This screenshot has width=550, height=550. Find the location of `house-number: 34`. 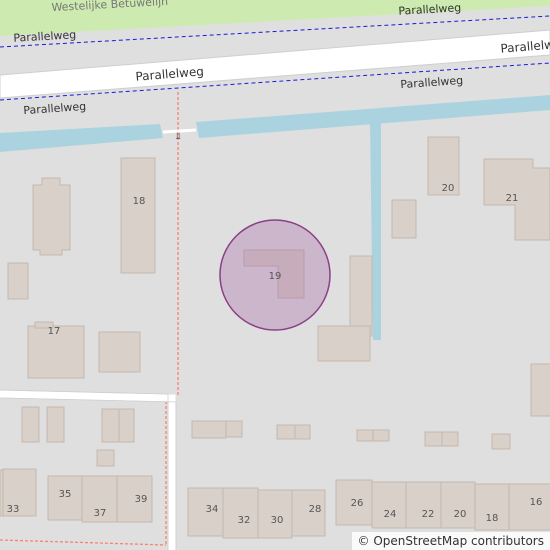

house-number: 34 is located at coordinates (212, 509).